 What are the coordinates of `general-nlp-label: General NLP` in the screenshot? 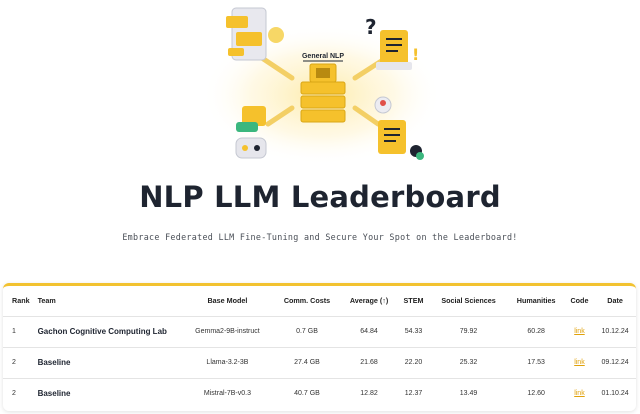 It's located at (323, 56).